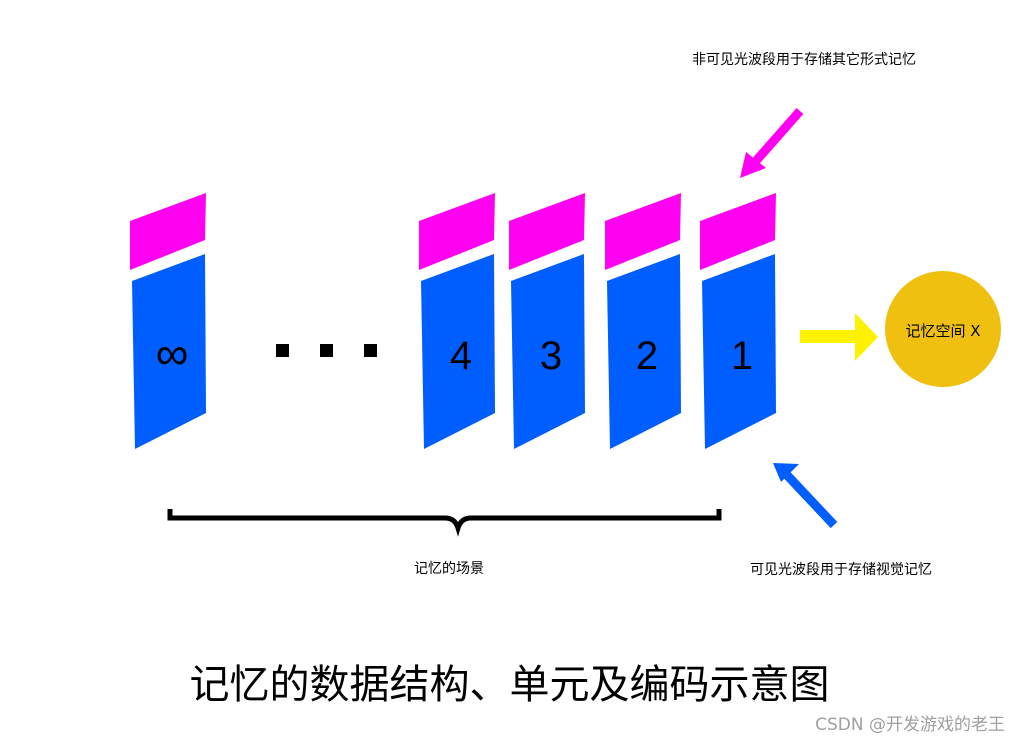  Describe the element at coordinates (551, 356) in the screenshot. I see `unit-label: 3` at that location.